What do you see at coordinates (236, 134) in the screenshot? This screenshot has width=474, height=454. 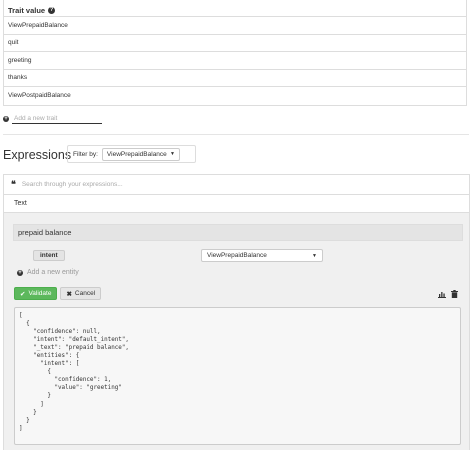 I see `section-divider` at bounding box center [236, 134].